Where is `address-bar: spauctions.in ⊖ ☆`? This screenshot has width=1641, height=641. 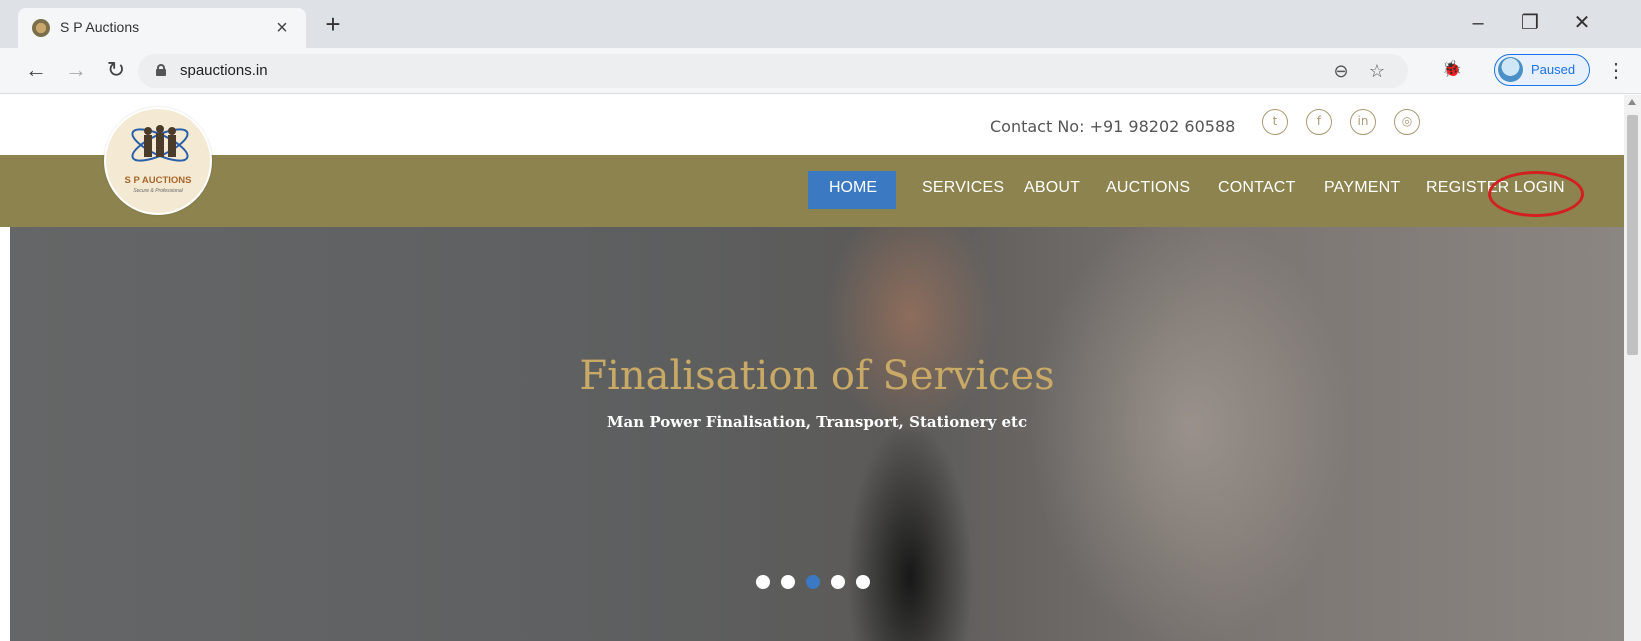 address-bar: spauctions.in ⊖ ☆ is located at coordinates (773, 71).